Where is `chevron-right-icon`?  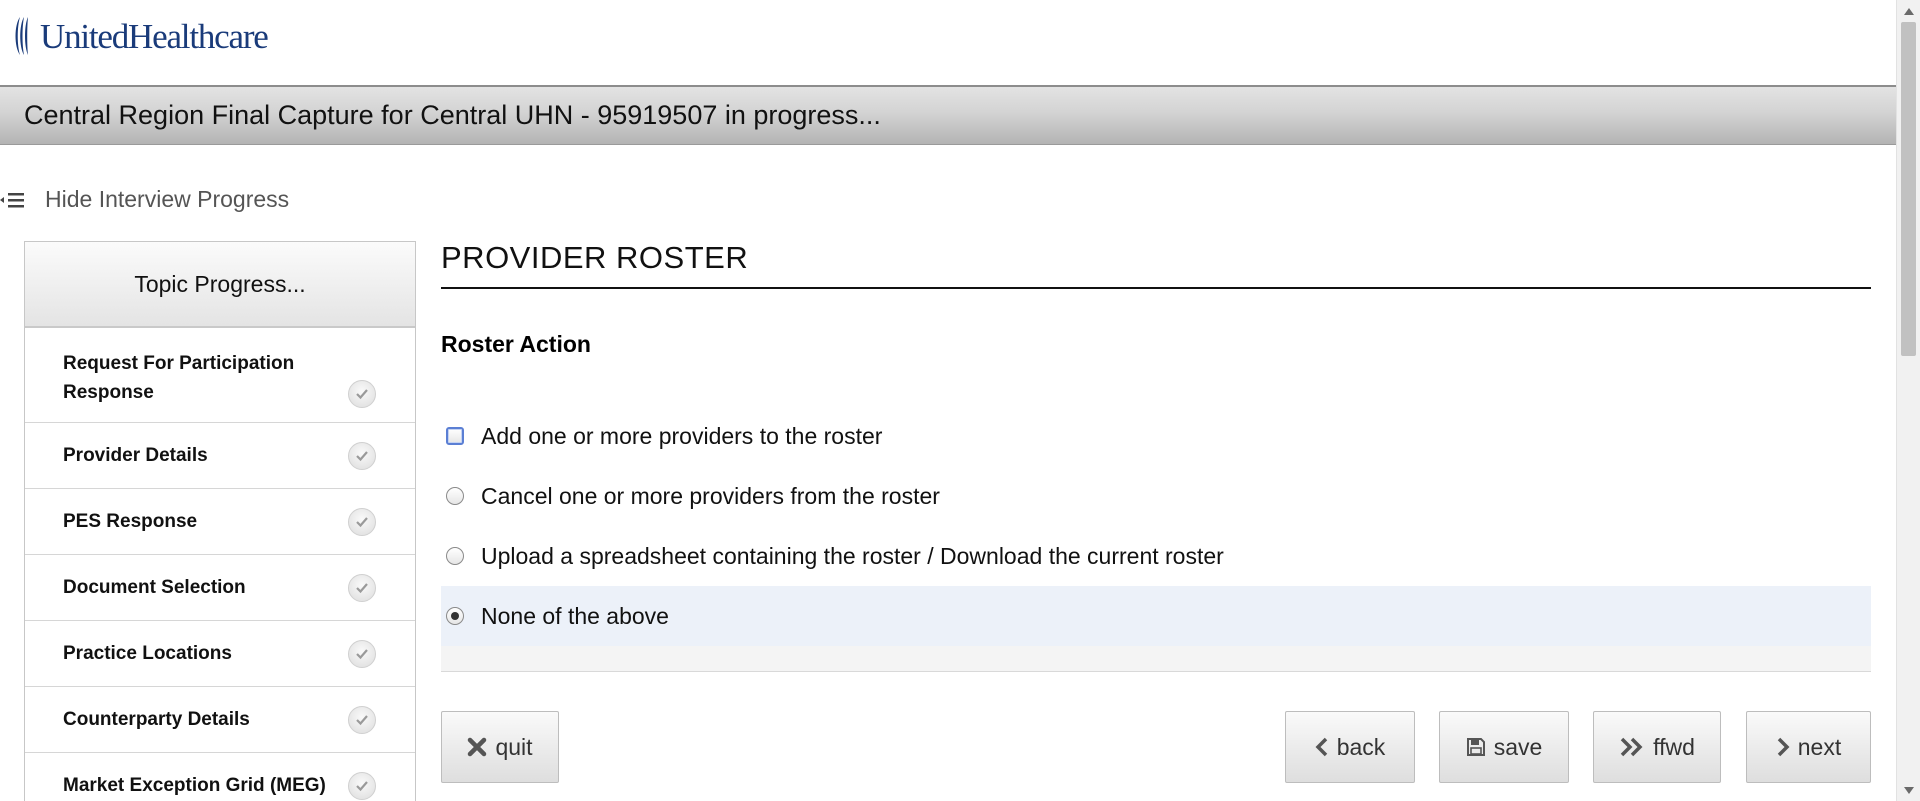 chevron-right-icon is located at coordinates (1783, 747).